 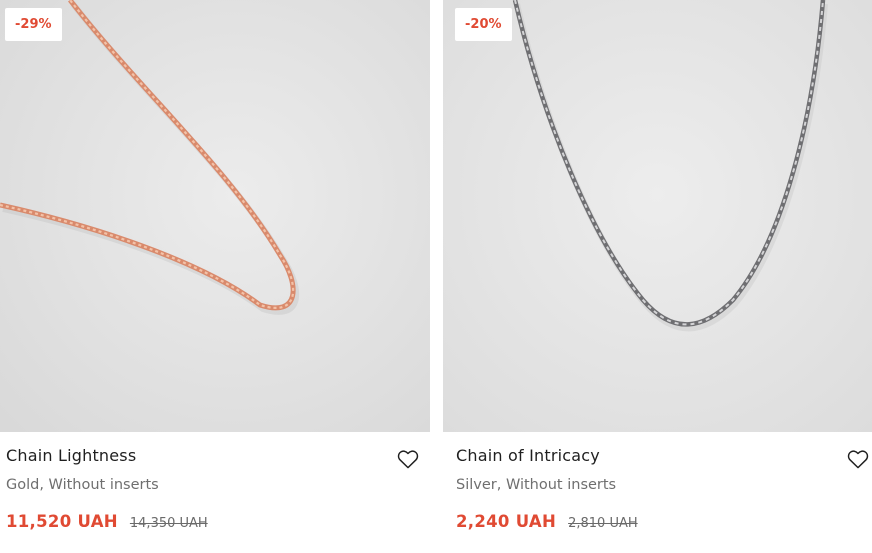 What do you see at coordinates (528, 455) in the screenshot?
I see `product-title: Chain of Intricacy` at bounding box center [528, 455].